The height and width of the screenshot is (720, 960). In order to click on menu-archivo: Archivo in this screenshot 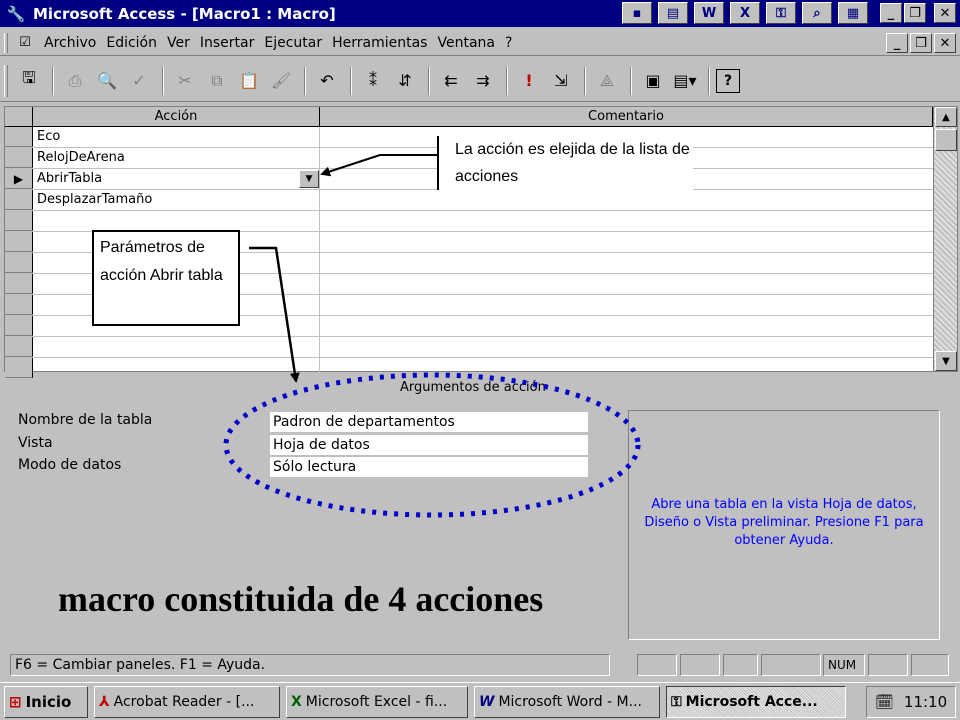, I will do `click(70, 43)`.